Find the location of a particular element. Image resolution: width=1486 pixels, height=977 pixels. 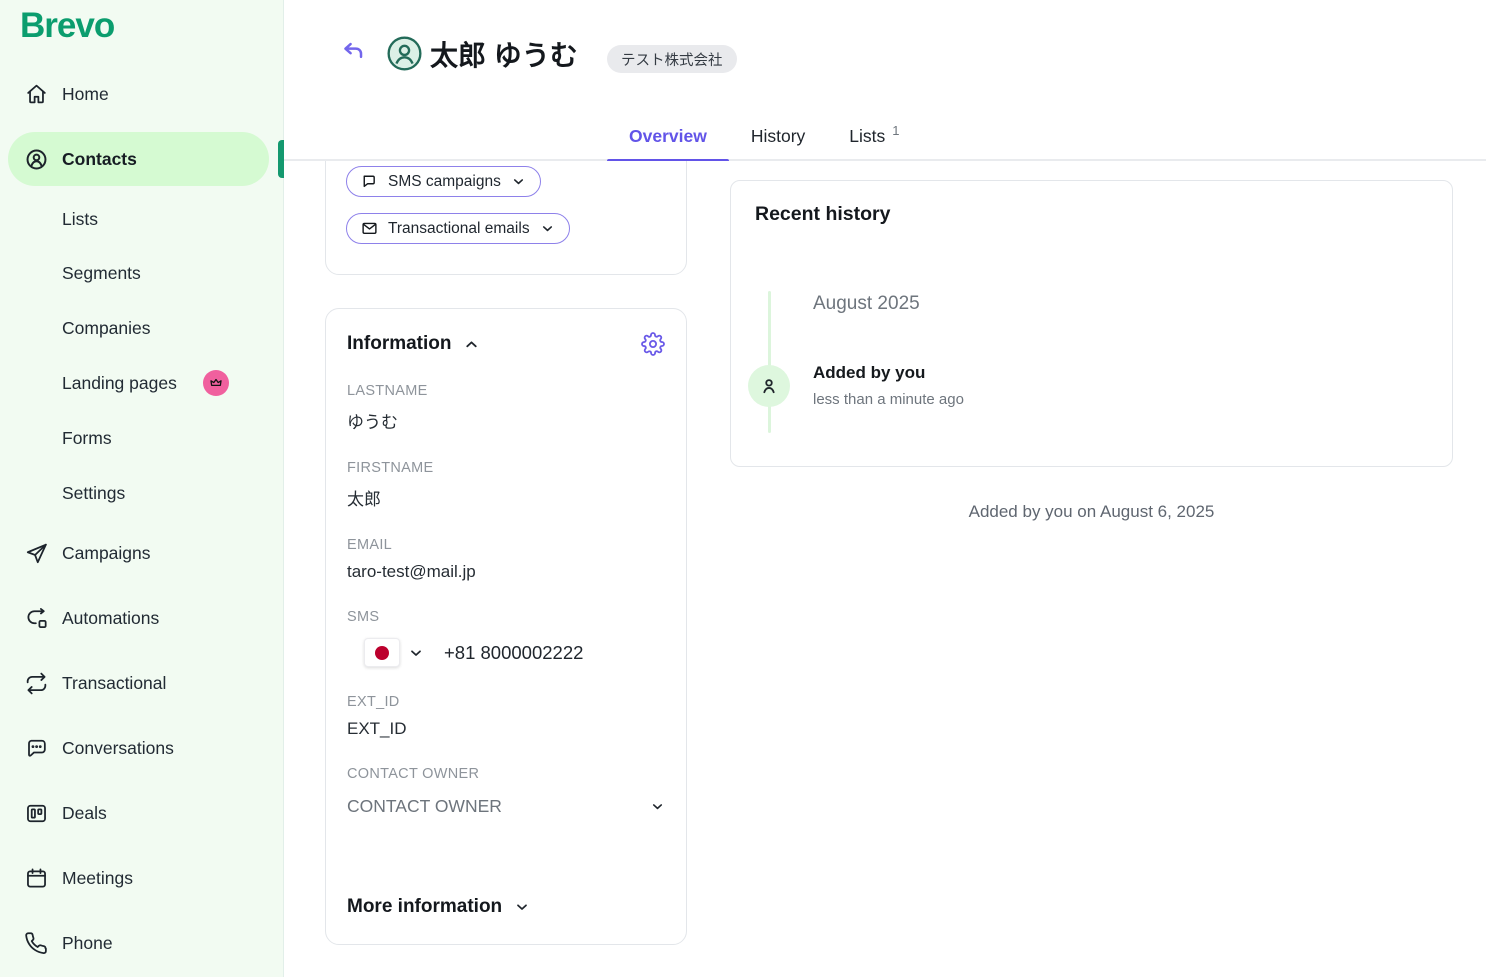

contact-avatar is located at coordinates (404, 53).